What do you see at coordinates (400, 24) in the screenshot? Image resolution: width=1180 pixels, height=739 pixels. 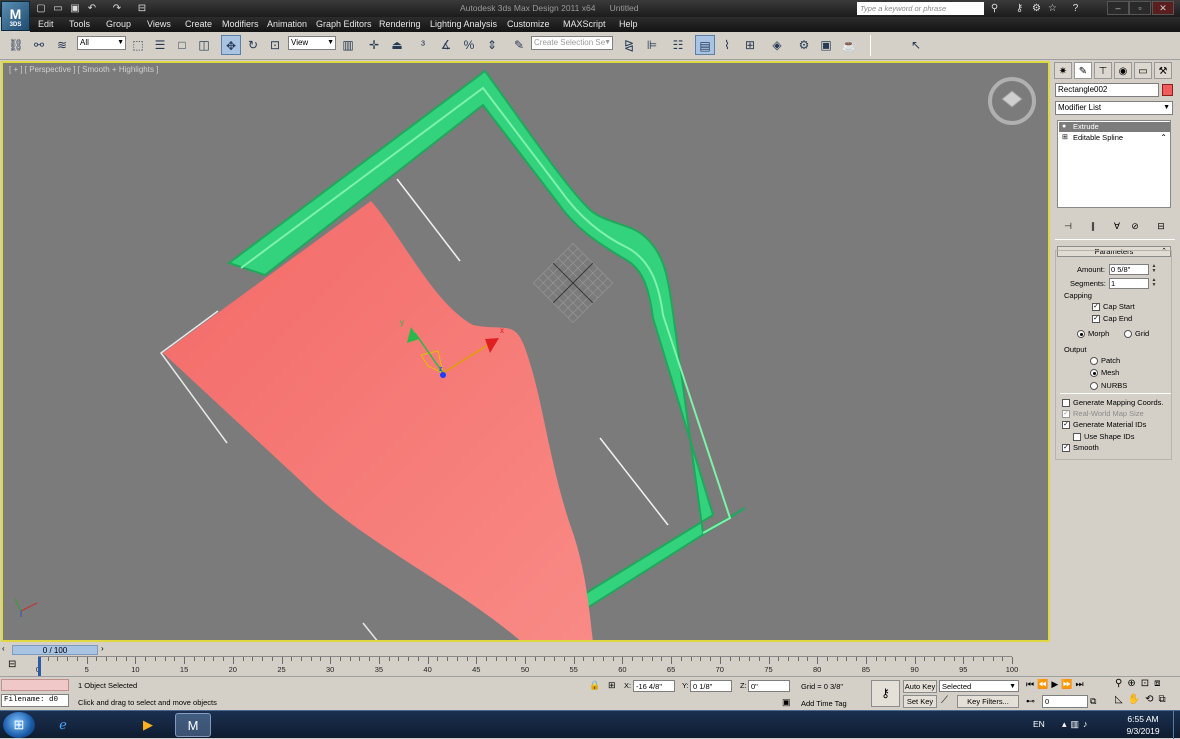 I see `menu-rendering: Rendering` at bounding box center [400, 24].